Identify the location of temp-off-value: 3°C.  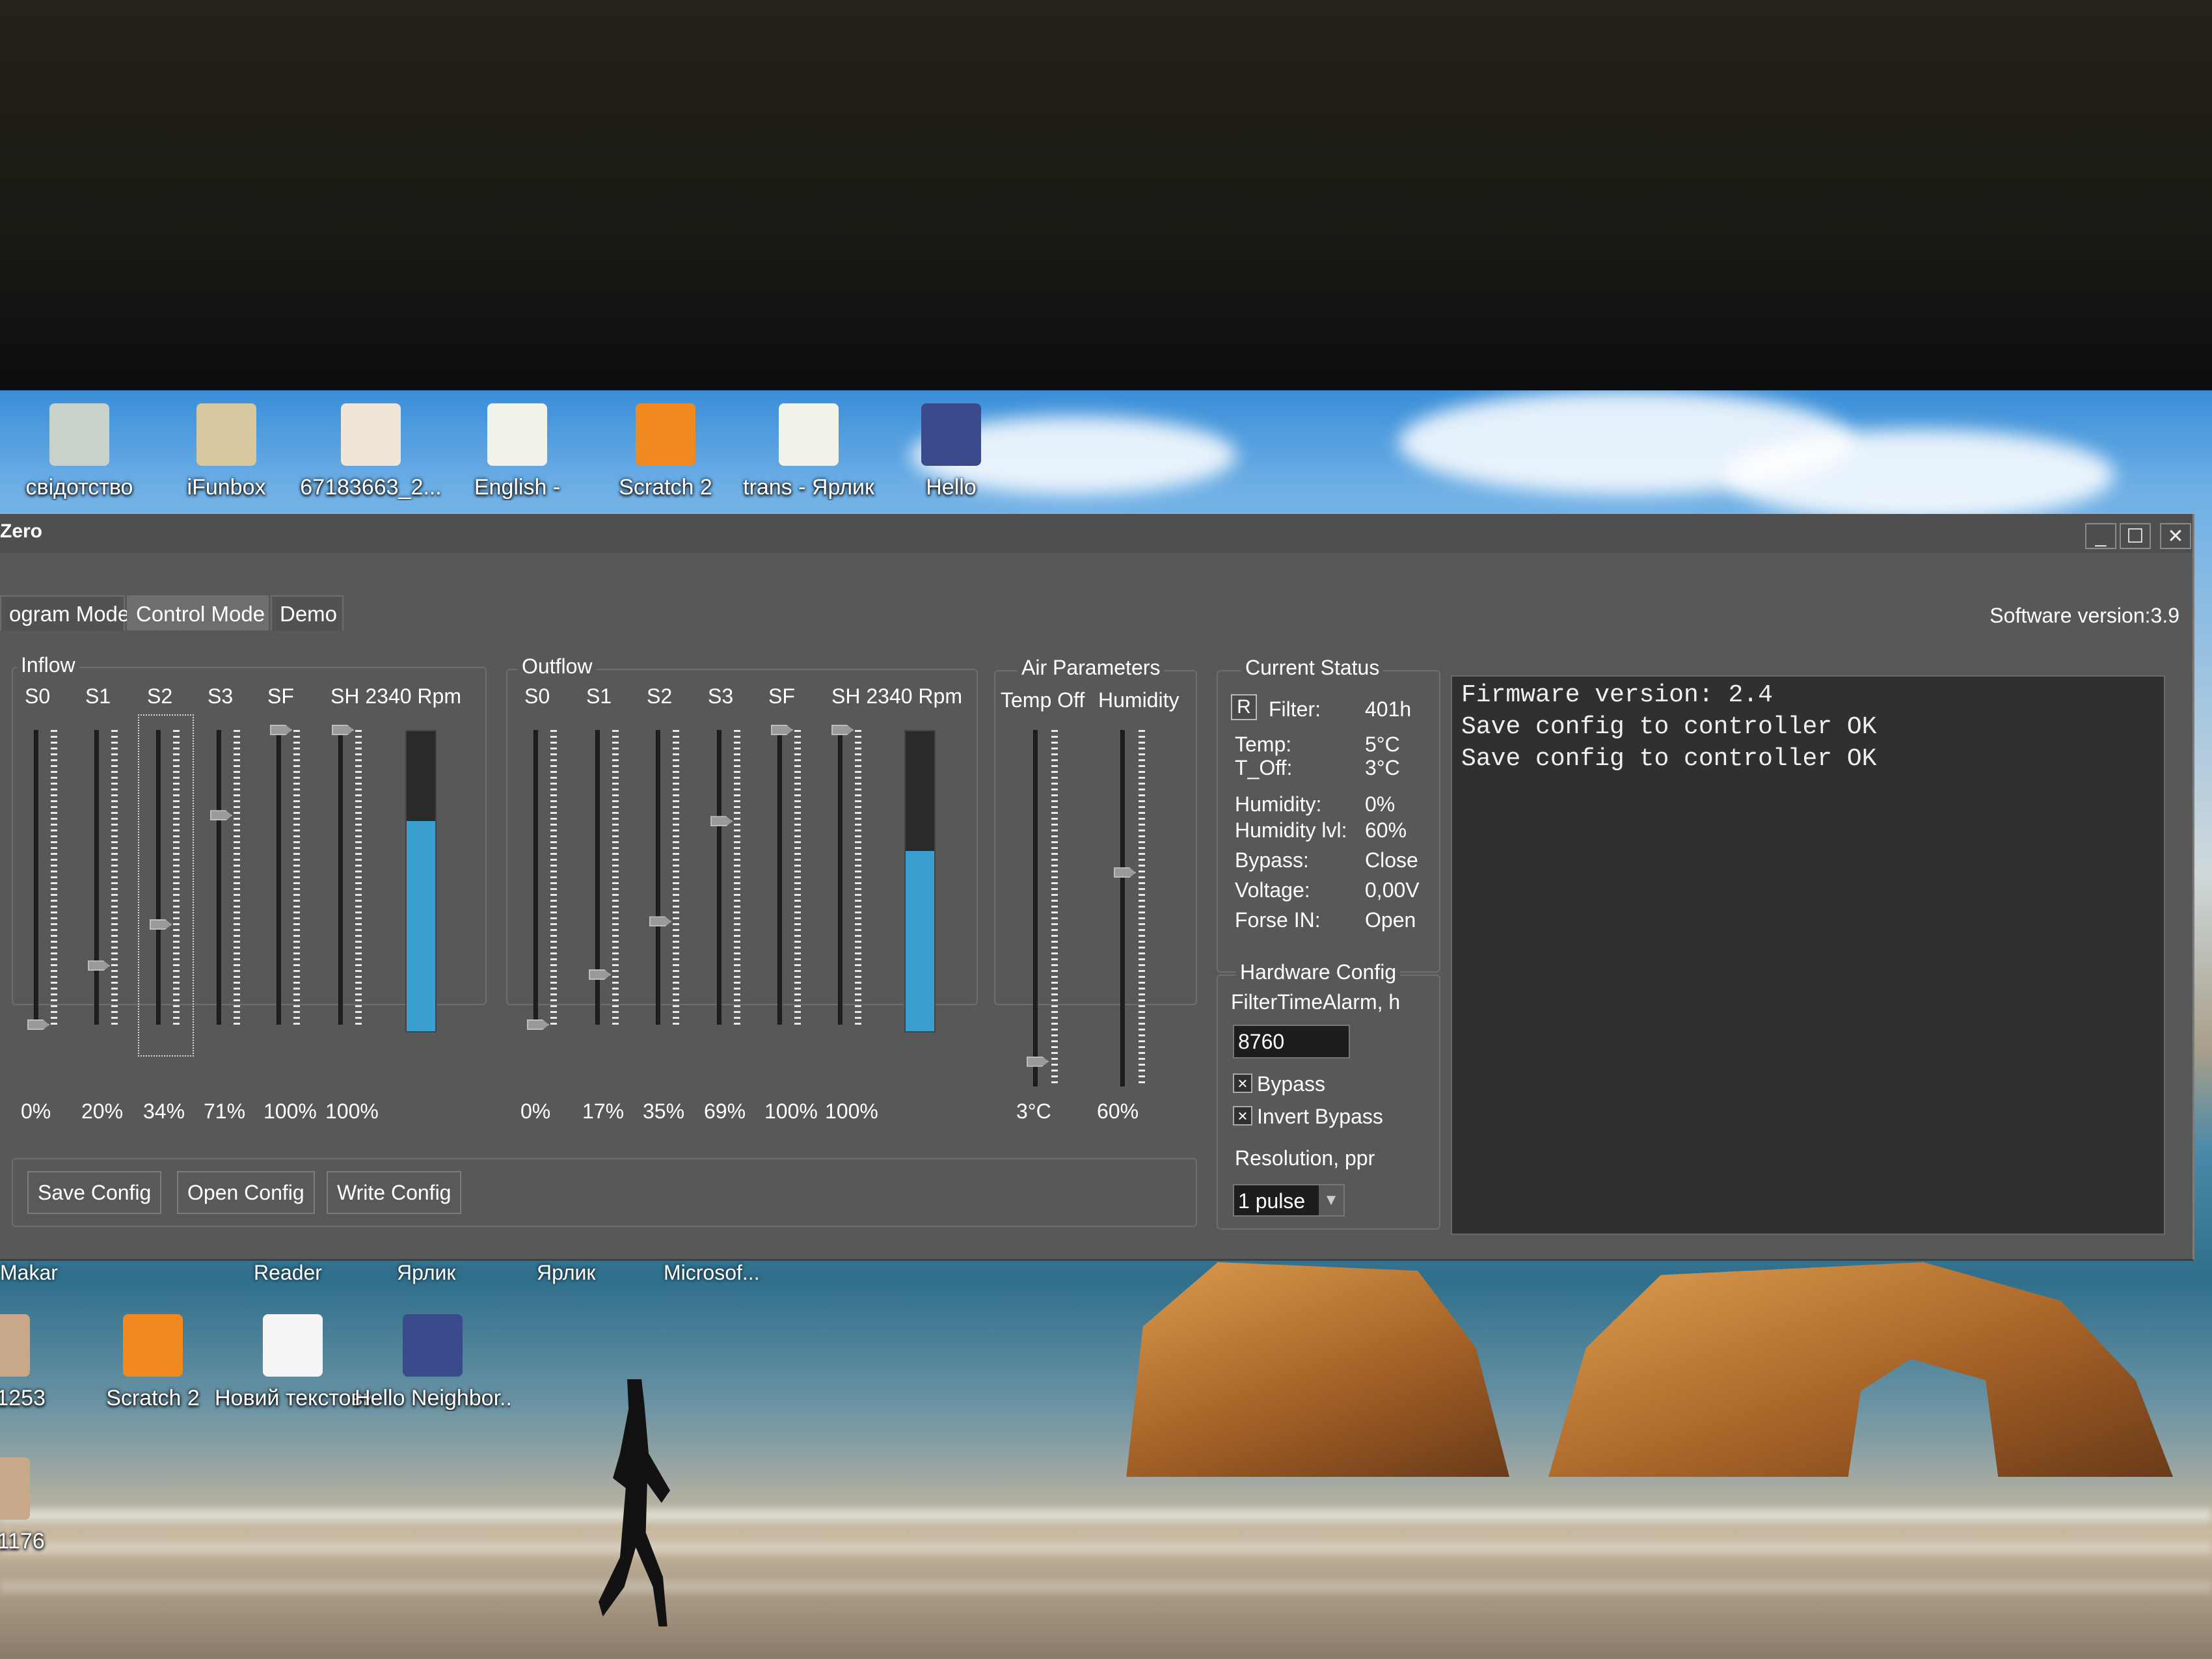
(1034, 1111).